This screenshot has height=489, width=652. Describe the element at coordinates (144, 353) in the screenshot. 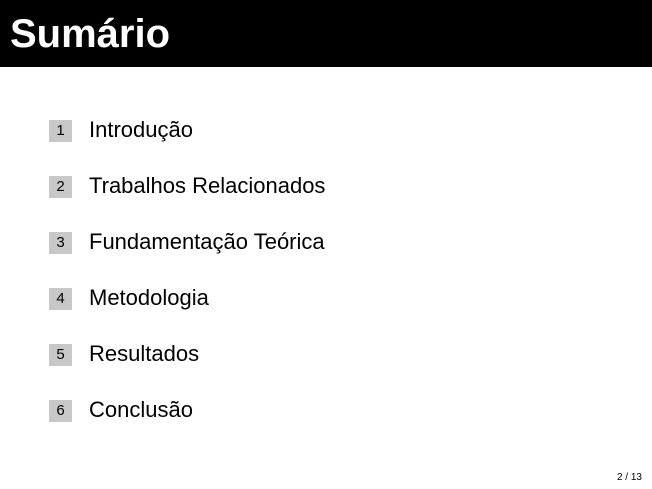

I see `toc-label: Resultados` at that location.